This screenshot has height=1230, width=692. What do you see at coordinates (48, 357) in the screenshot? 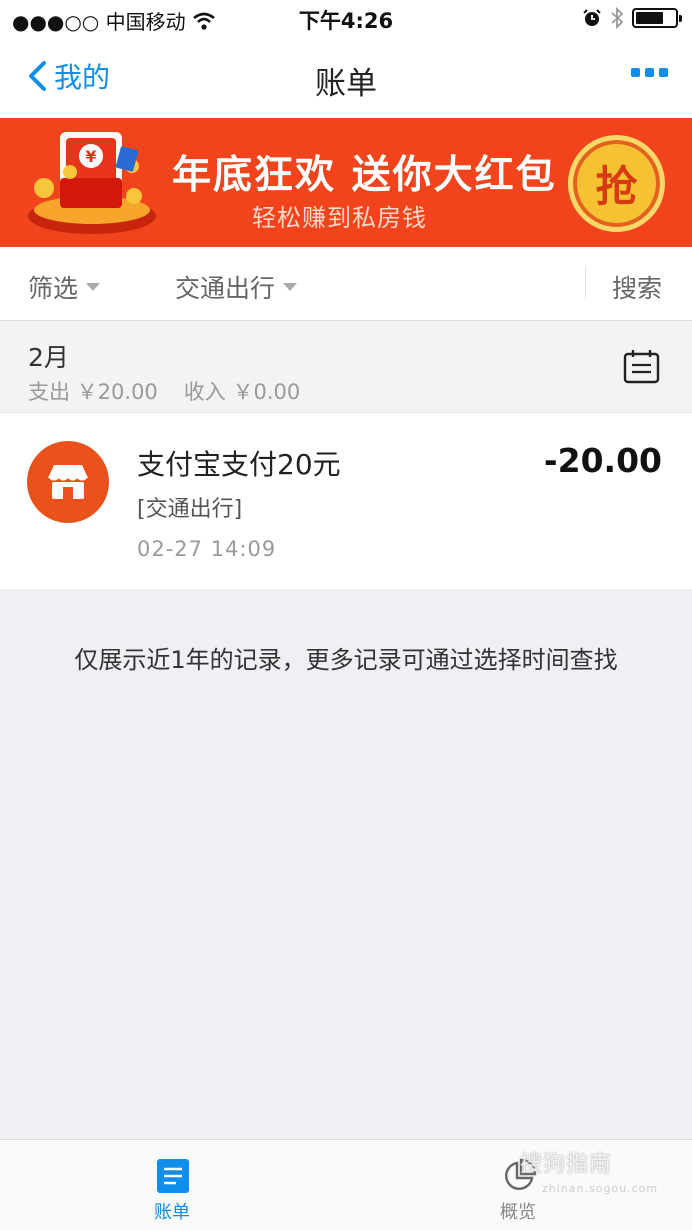
I see `month-label: 2月` at bounding box center [48, 357].